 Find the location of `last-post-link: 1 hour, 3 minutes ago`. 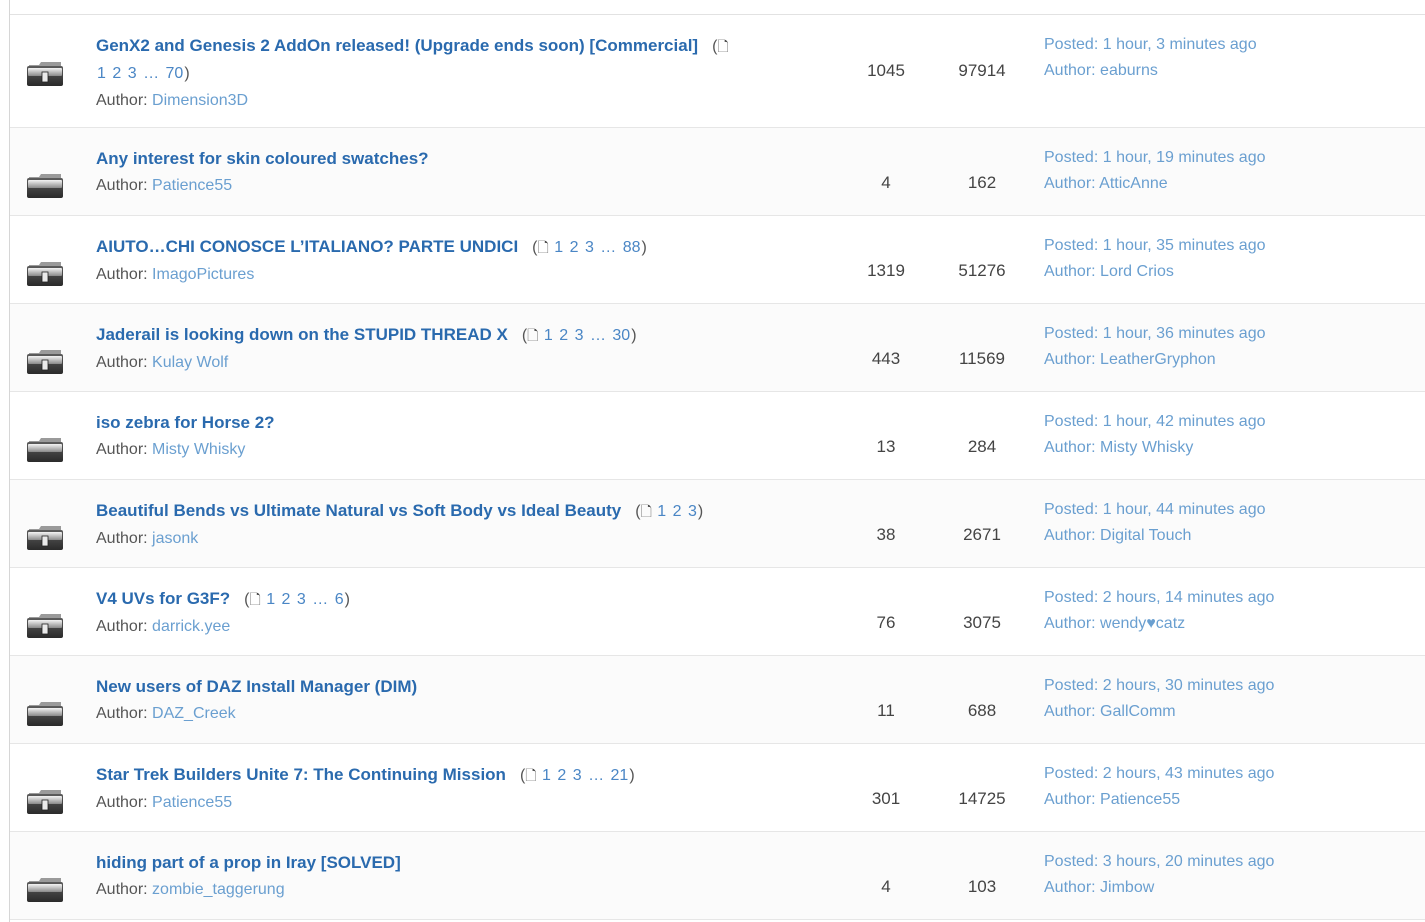

last-post-link: 1 hour, 3 minutes ago is located at coordinates (1180, 44).